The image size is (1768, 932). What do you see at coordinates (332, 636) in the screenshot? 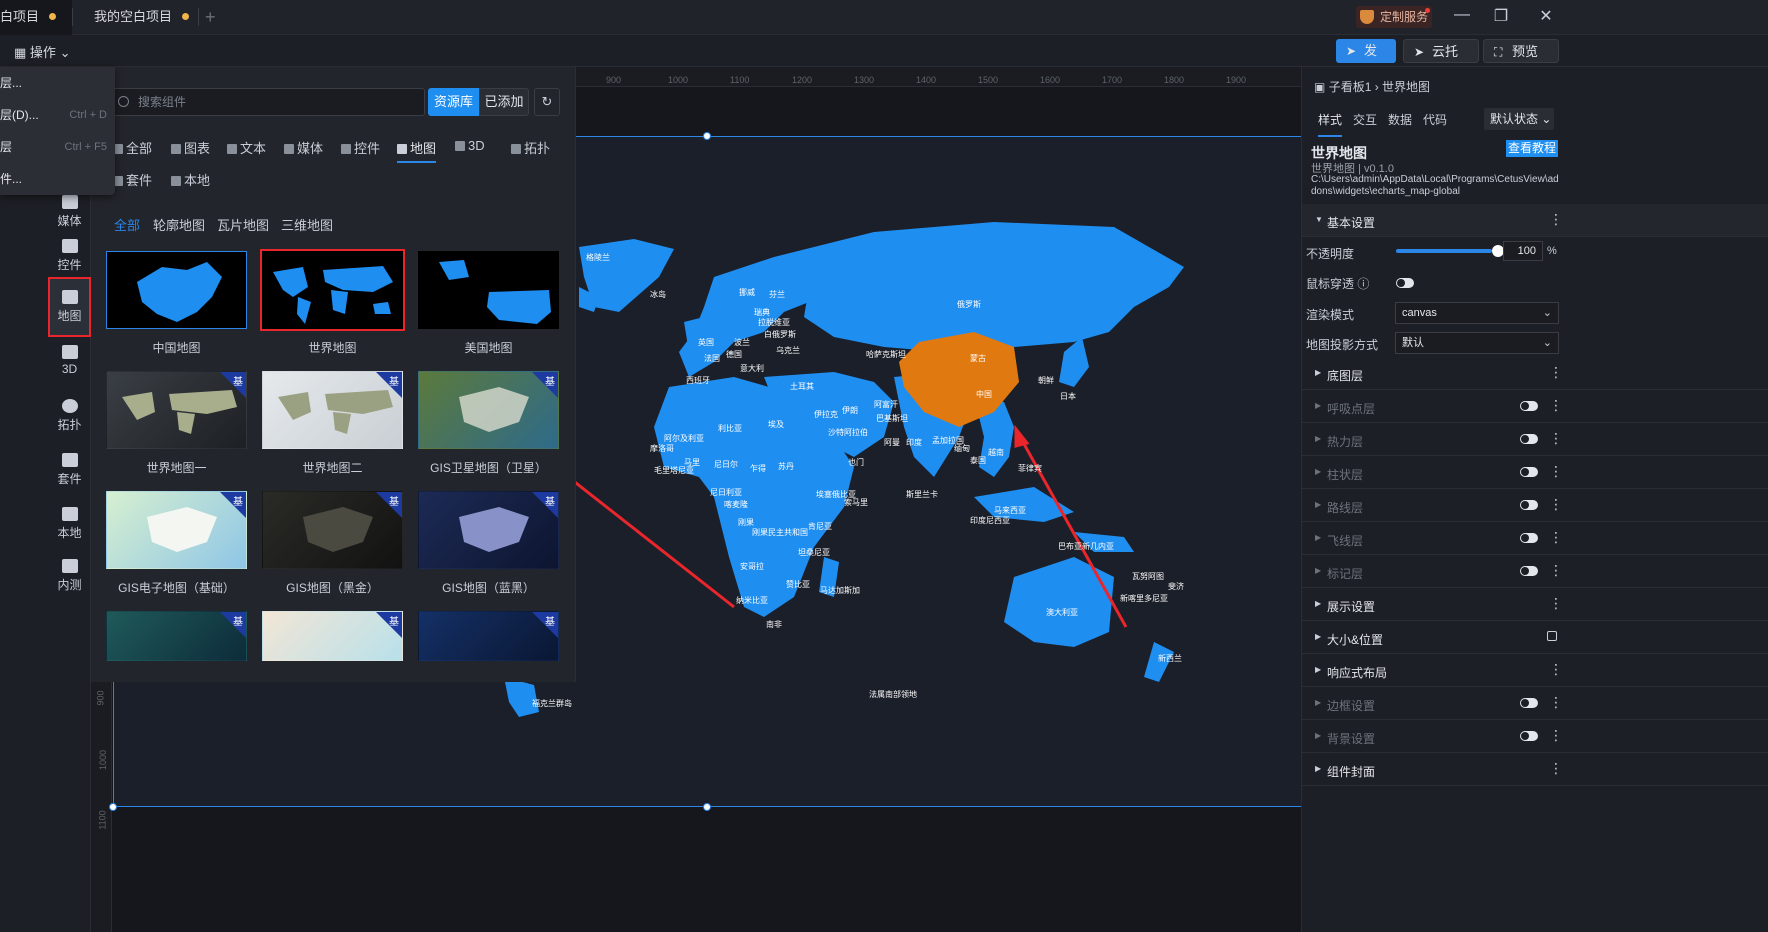
I see `component-card-map-11: 基` at bounding box center [332, 636].